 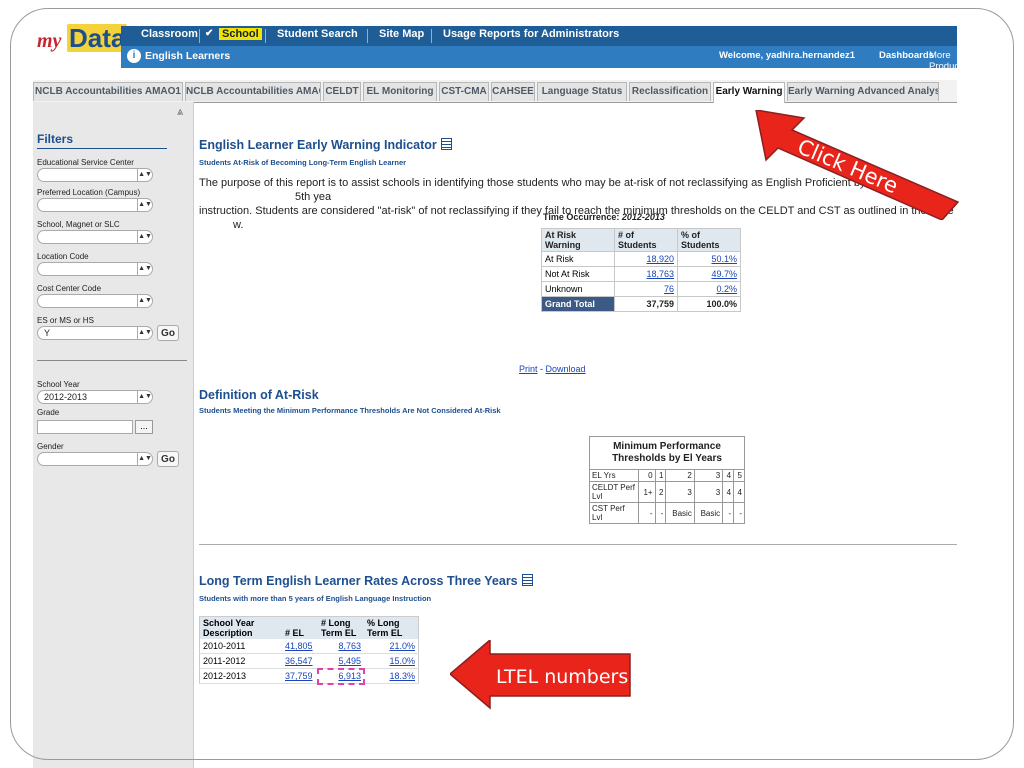 I want to click on ltel-count-link: 6,913, so click(x=349, y=676).